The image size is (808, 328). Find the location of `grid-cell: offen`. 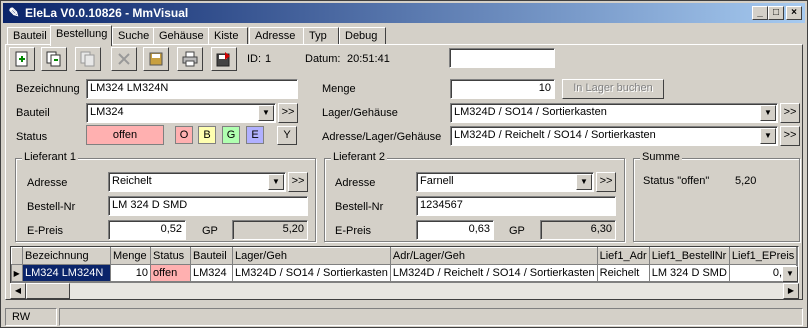

grid-cell: offen is located at coordinates (170, 273).